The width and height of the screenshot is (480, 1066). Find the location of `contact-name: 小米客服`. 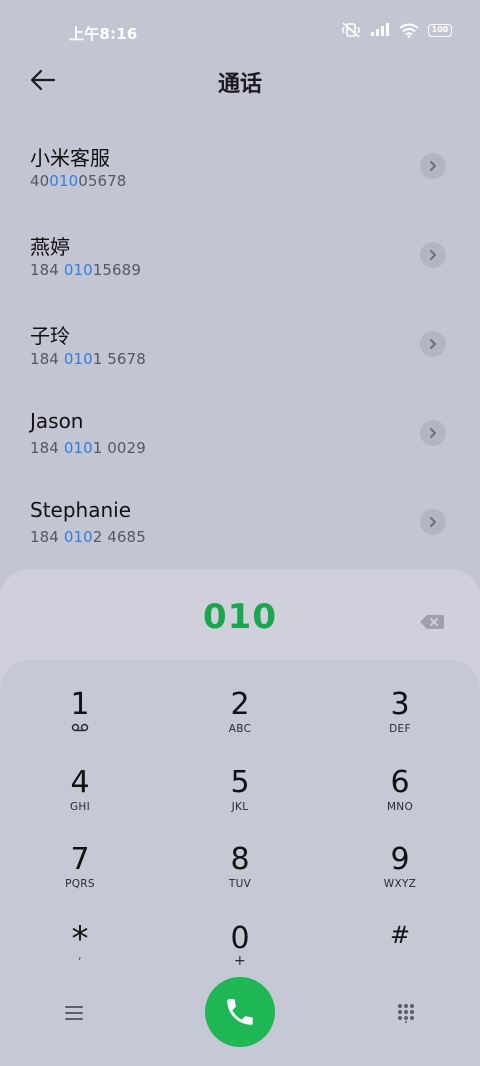

contact-name: 小米客服 is located at coordinates (70, 158).